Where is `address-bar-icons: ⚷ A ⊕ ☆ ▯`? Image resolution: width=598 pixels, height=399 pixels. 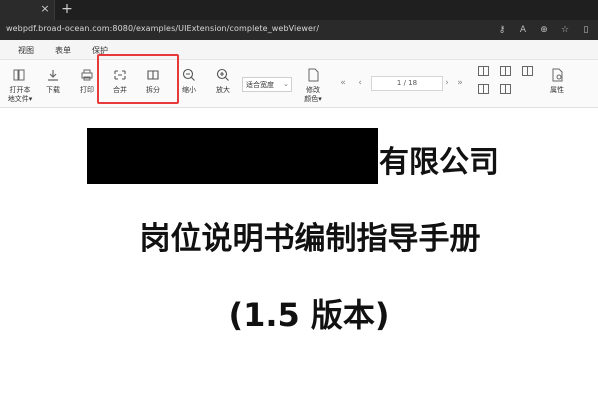
address-bar-icons: ⚷ A ⊕ ☆ ▯ is located at coordinates (544, 30).